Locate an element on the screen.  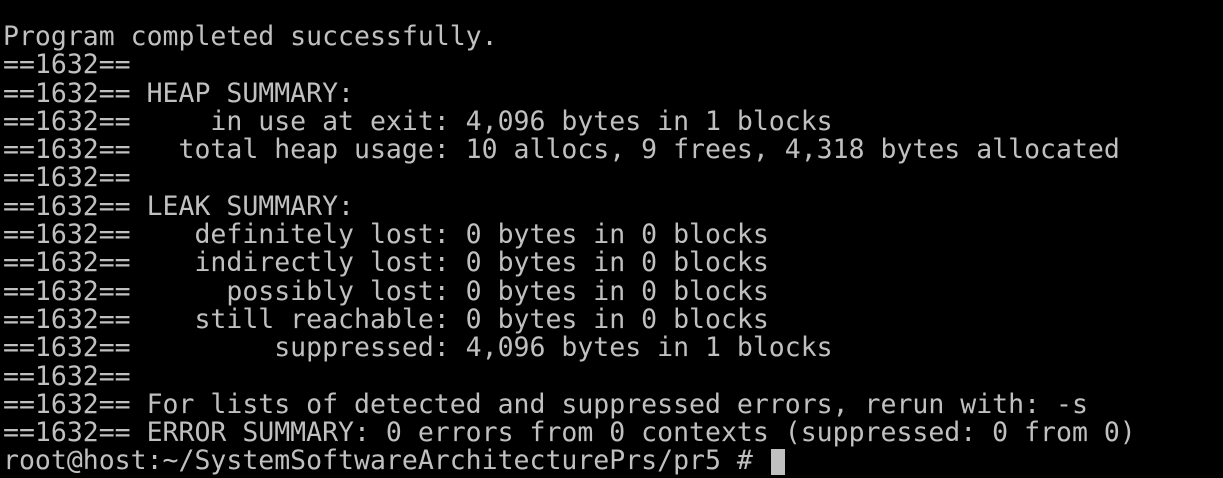
text-cursor is located at coordinates (777, 461).